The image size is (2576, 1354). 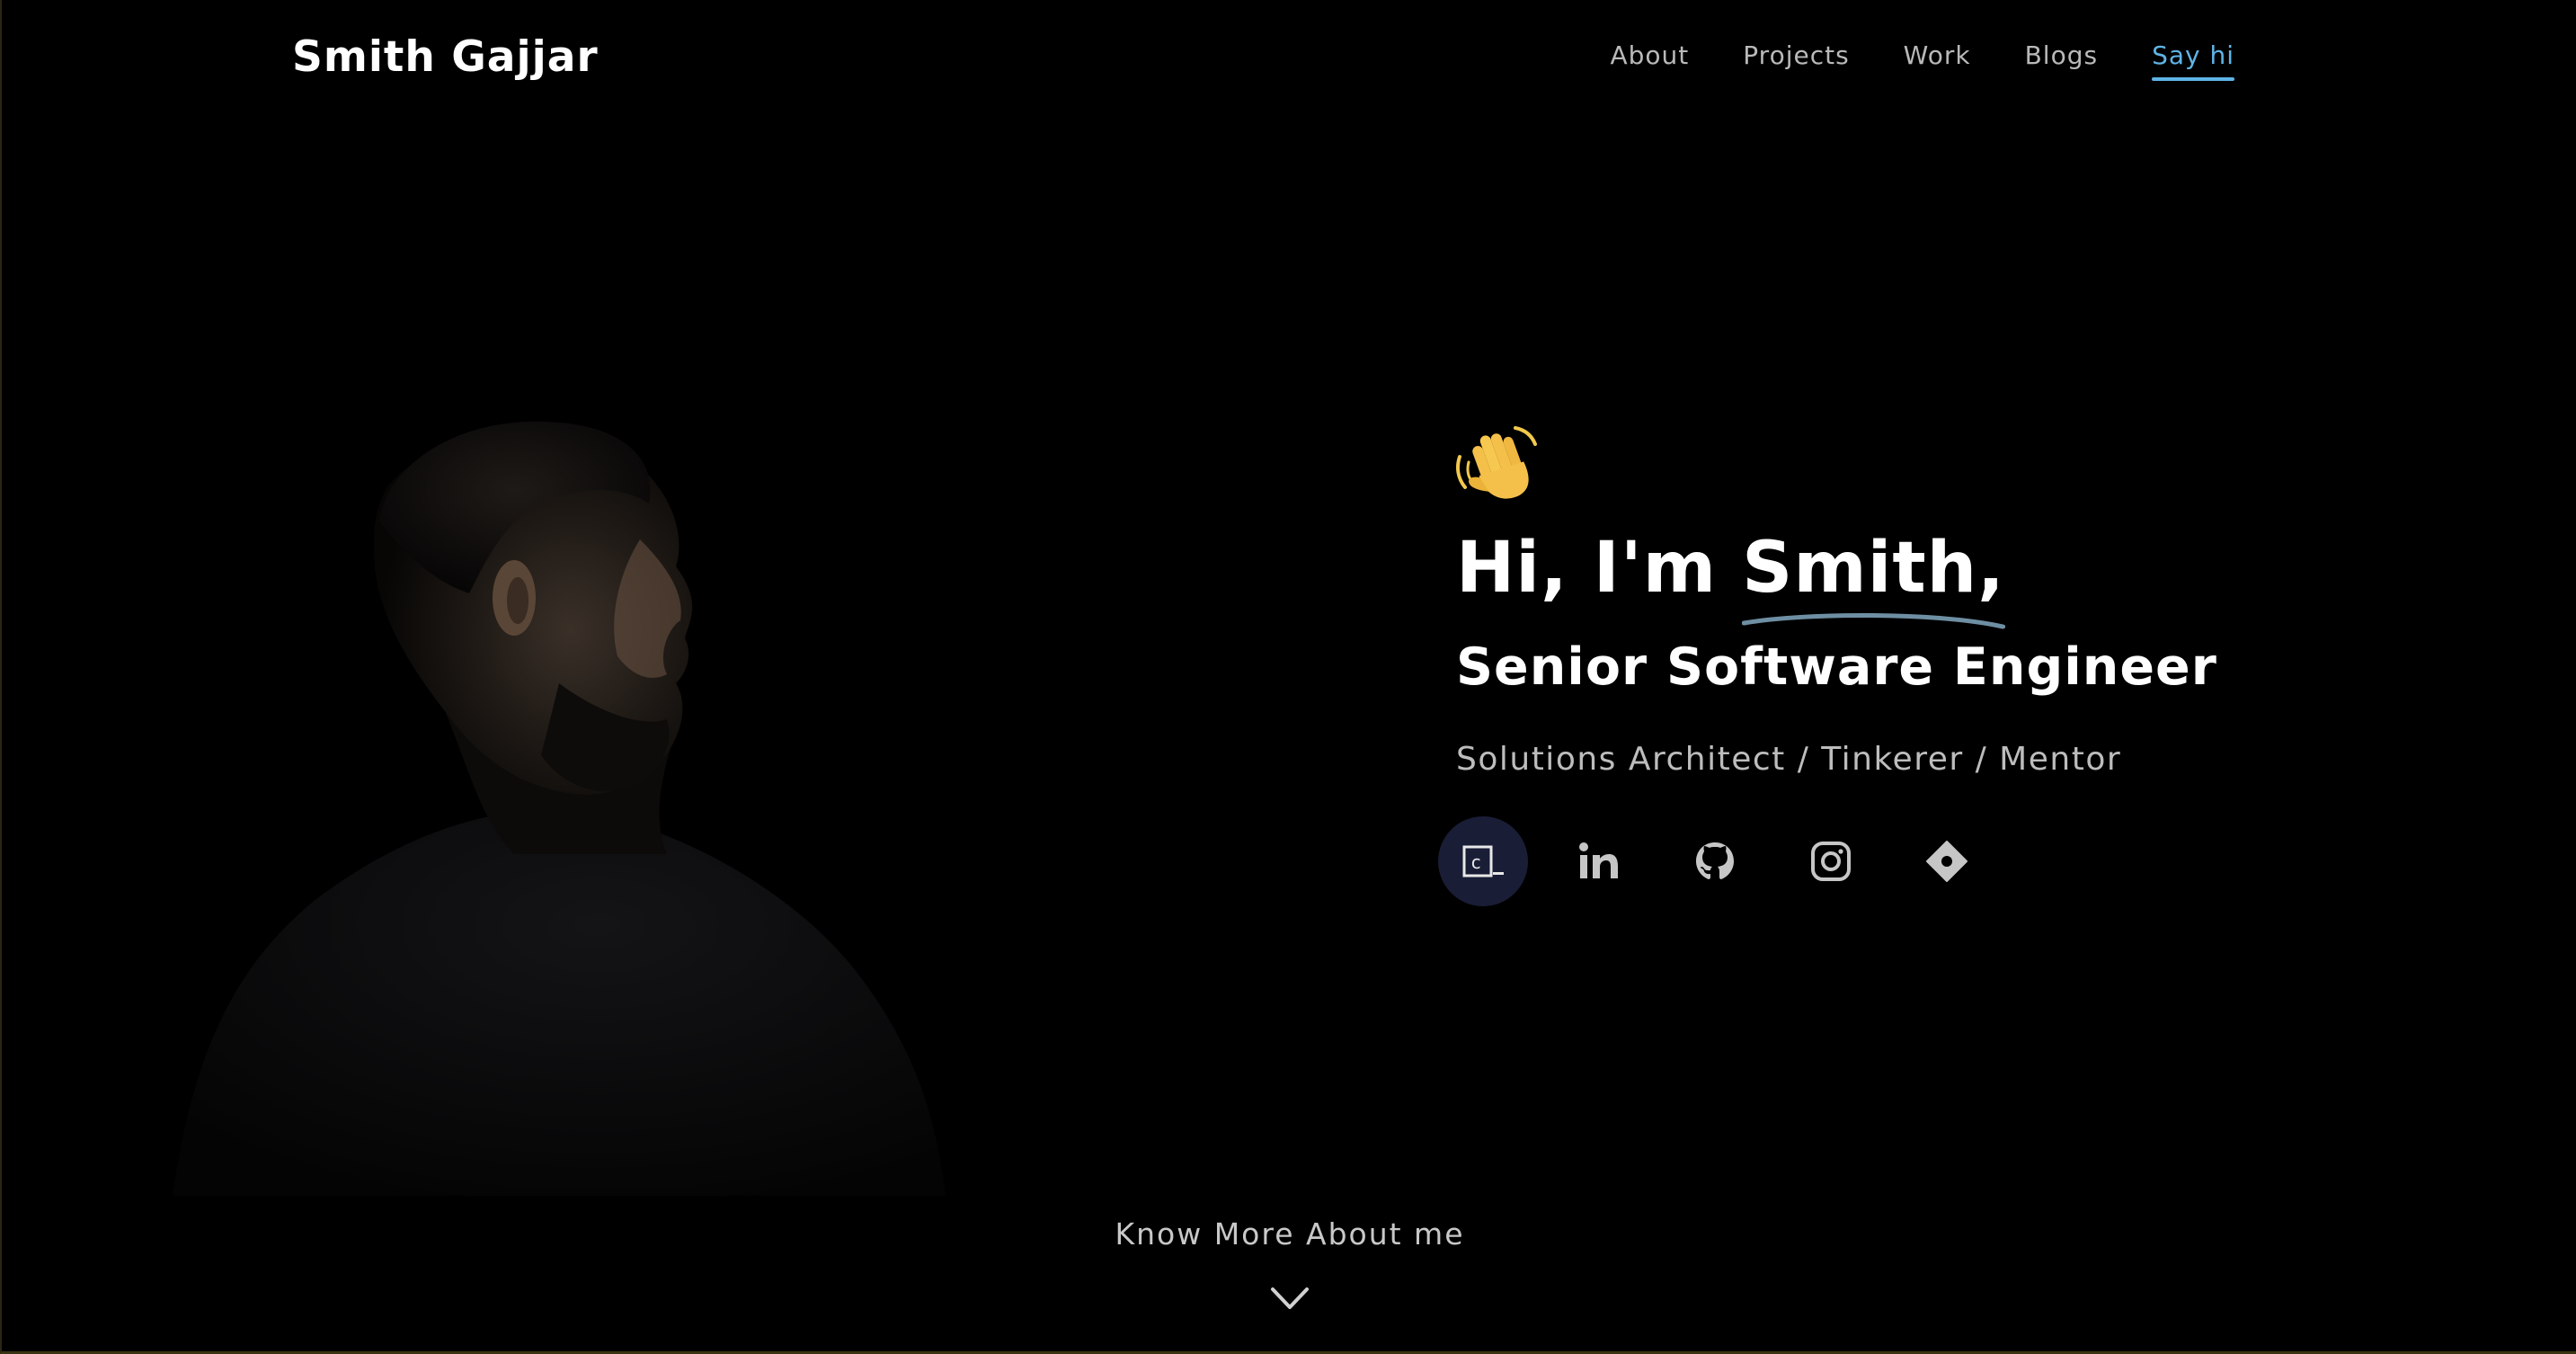 I want to click on nav-projects: Projects, so click(x=1796, y=56).